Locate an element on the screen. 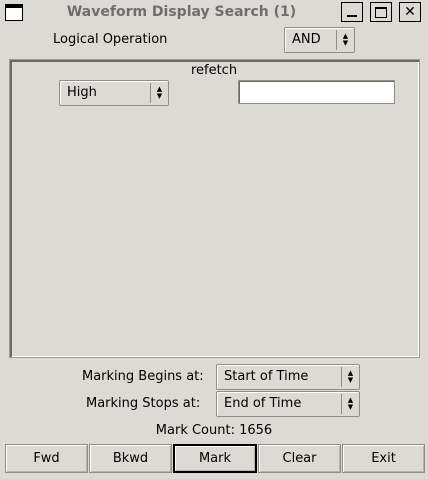 The height and width of the screenshot is (479, 428). bkwd-button: Bkwd is located at coordinates (130, 458).